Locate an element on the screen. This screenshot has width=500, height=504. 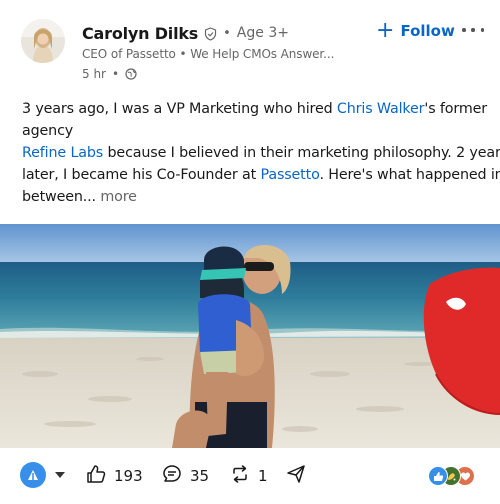
comment-button: 35 is located at coordinates (185, 476).